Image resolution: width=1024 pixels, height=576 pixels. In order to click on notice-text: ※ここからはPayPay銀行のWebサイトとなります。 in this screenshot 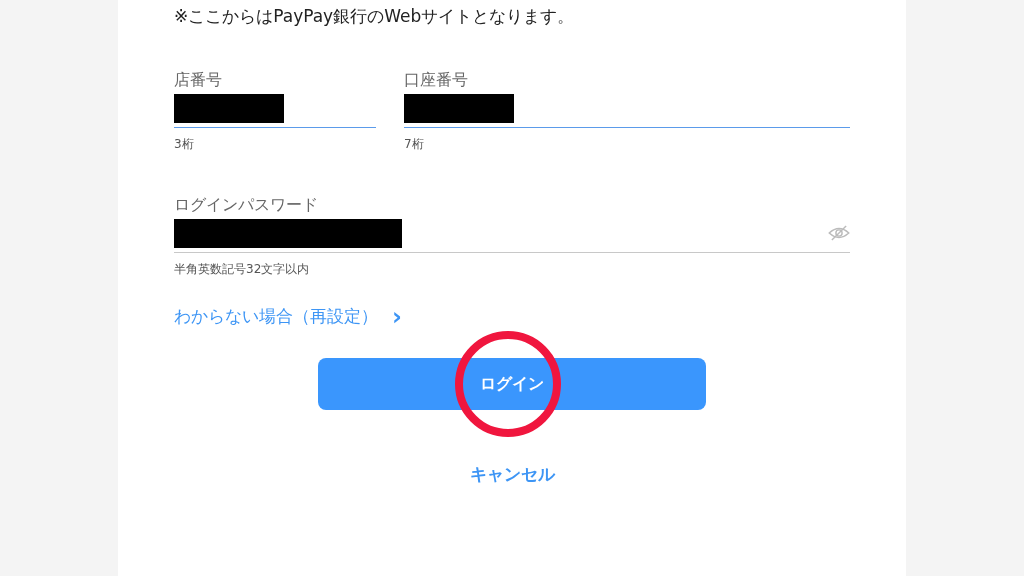, I will do `click(375, 16)`.